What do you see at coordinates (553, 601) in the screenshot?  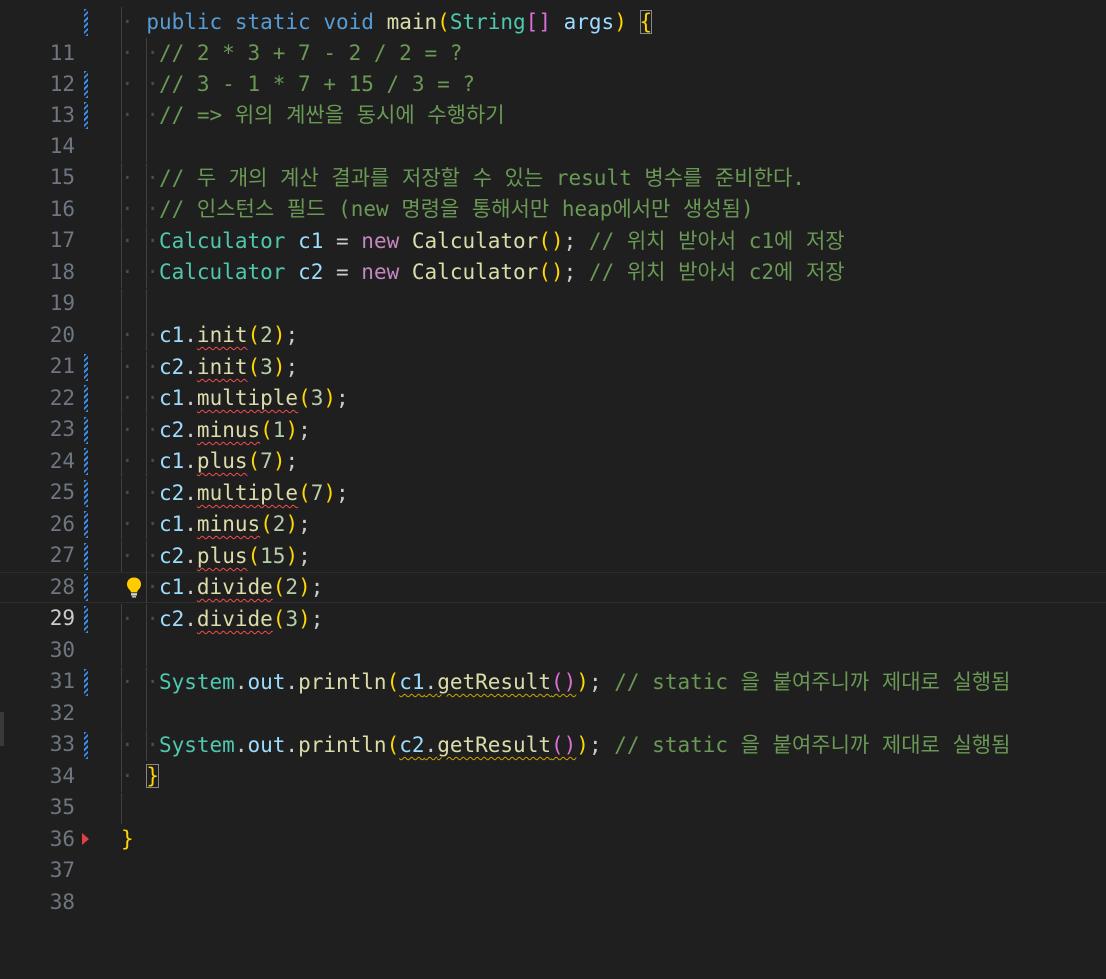 I see `code-line-29-current: 29 ·c1.divide(2);` at bounding box center [553, 601].